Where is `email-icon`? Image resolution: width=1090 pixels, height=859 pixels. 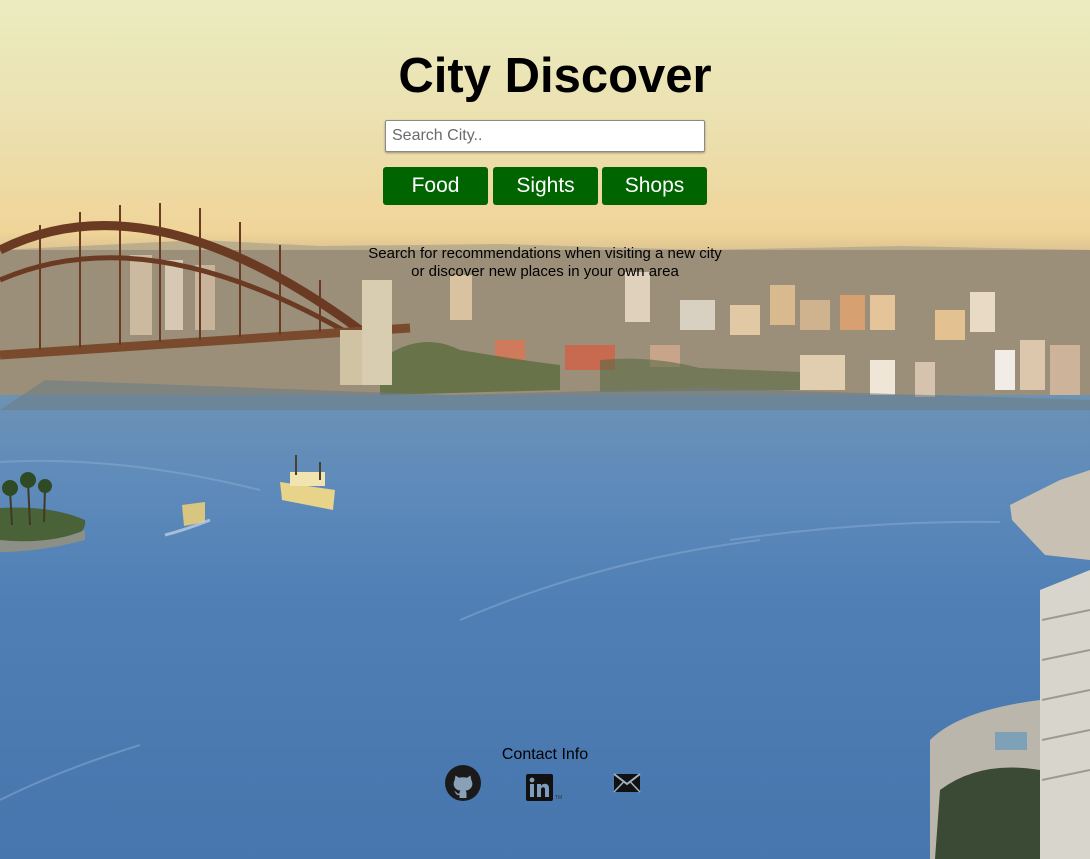 email-icon is located at coordinates (627, 783).